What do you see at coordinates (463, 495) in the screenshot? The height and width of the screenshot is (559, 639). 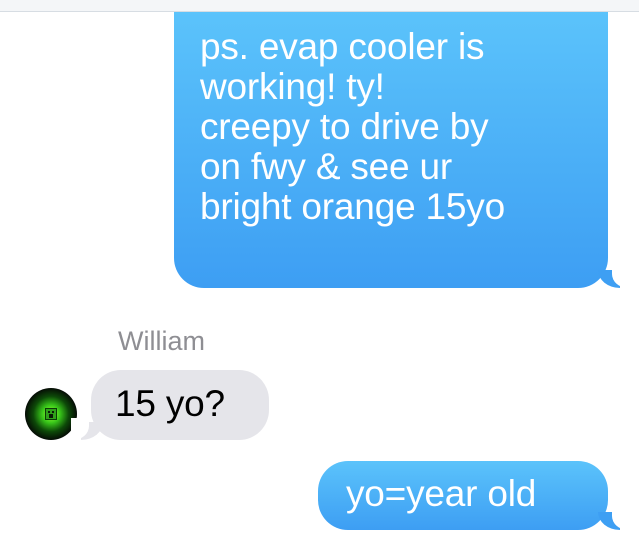 I see `sent-message-bubble: yo=year old` at bounding box center [463, 495].